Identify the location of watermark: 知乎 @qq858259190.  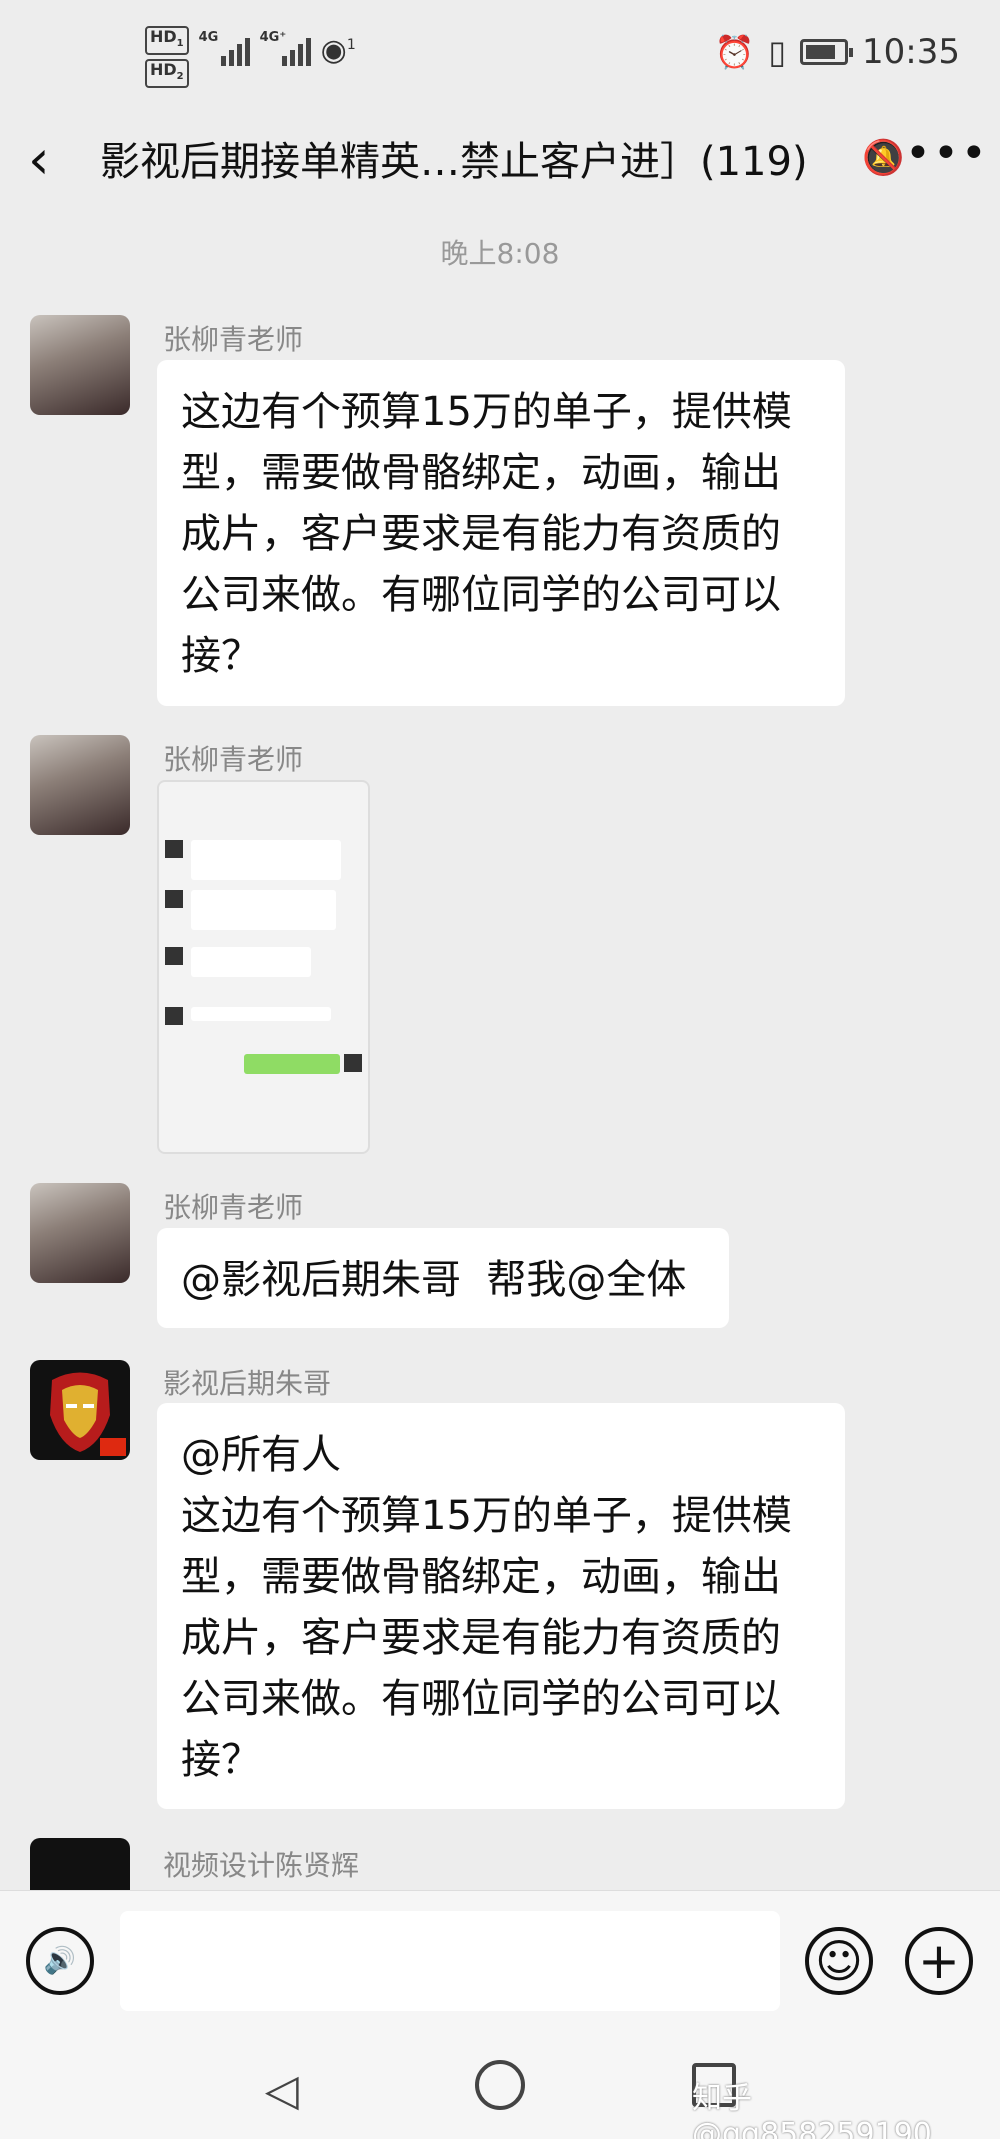
(812, 2110).